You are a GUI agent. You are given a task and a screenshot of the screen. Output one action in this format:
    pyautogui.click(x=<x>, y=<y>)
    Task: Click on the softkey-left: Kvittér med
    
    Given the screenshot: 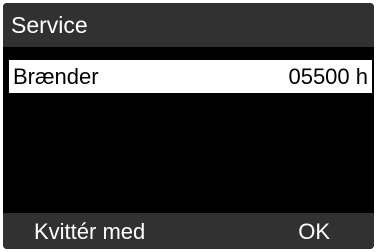 What is the action you would take?
    pyautogui.click(x=89, y=231)
    